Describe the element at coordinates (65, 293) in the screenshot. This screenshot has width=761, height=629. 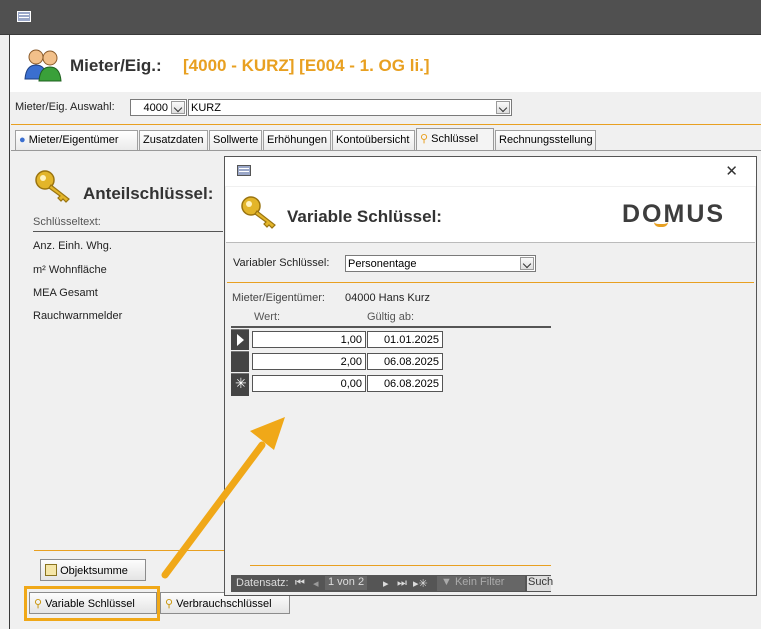
I see `list-item: MEA Gesamt` at that location.